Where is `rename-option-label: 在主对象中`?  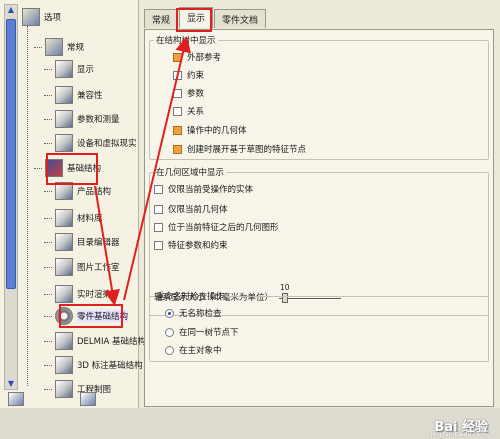
rename-option-label: 在主对象中 is located at coordinates (200, 351).